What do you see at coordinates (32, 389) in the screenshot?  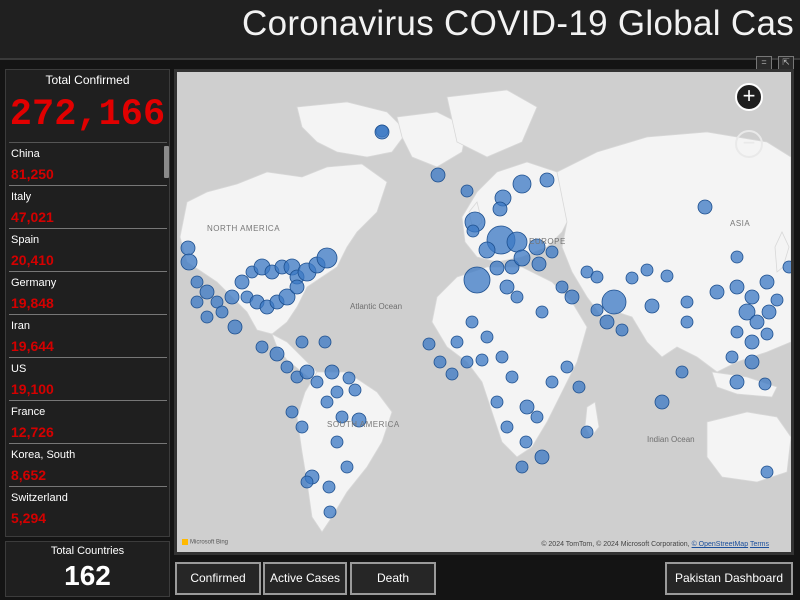 I see `country-count: 19,100` at bounding box center [32, 389].